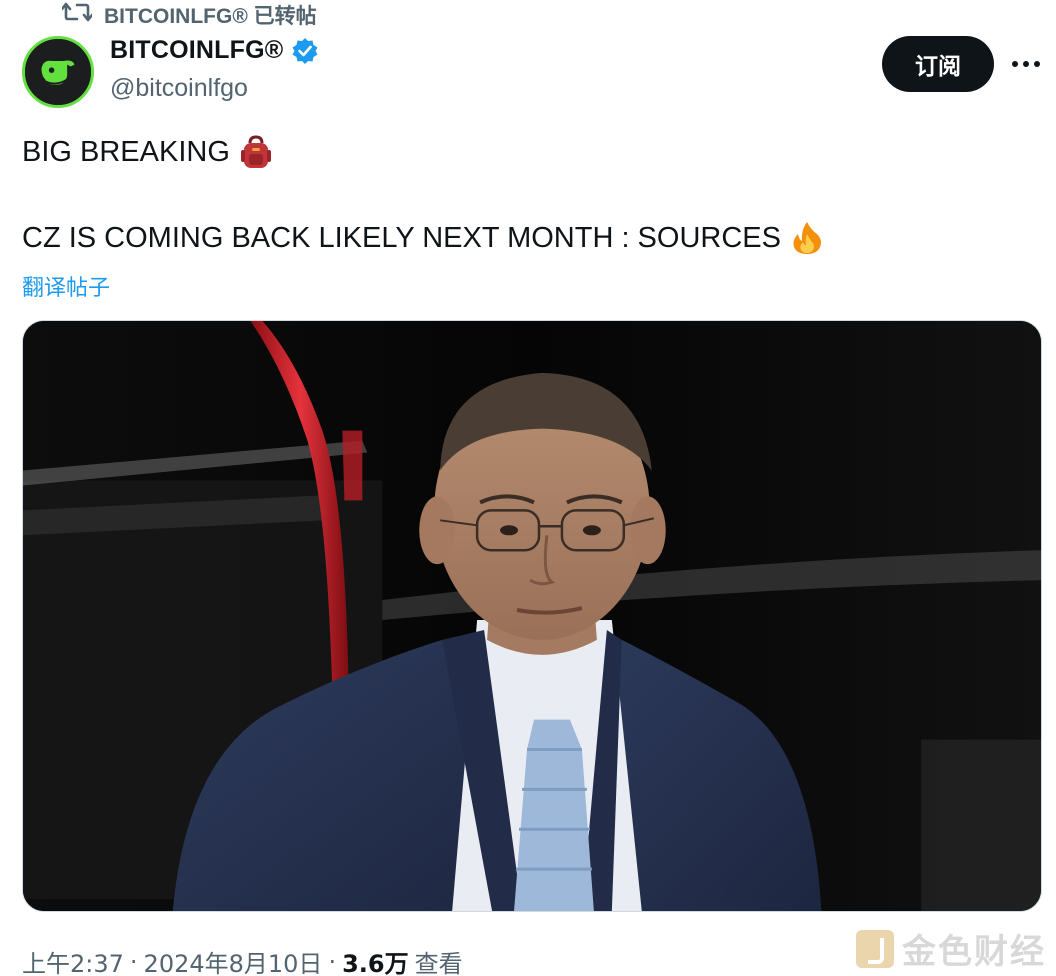 Image resolution: width=1056 pixels, height=976 pixels. What do you see at coordinates (73, 960) in the screenshot?
I see `tweet-time: 上午2:37` at bounding box center [73, 960].